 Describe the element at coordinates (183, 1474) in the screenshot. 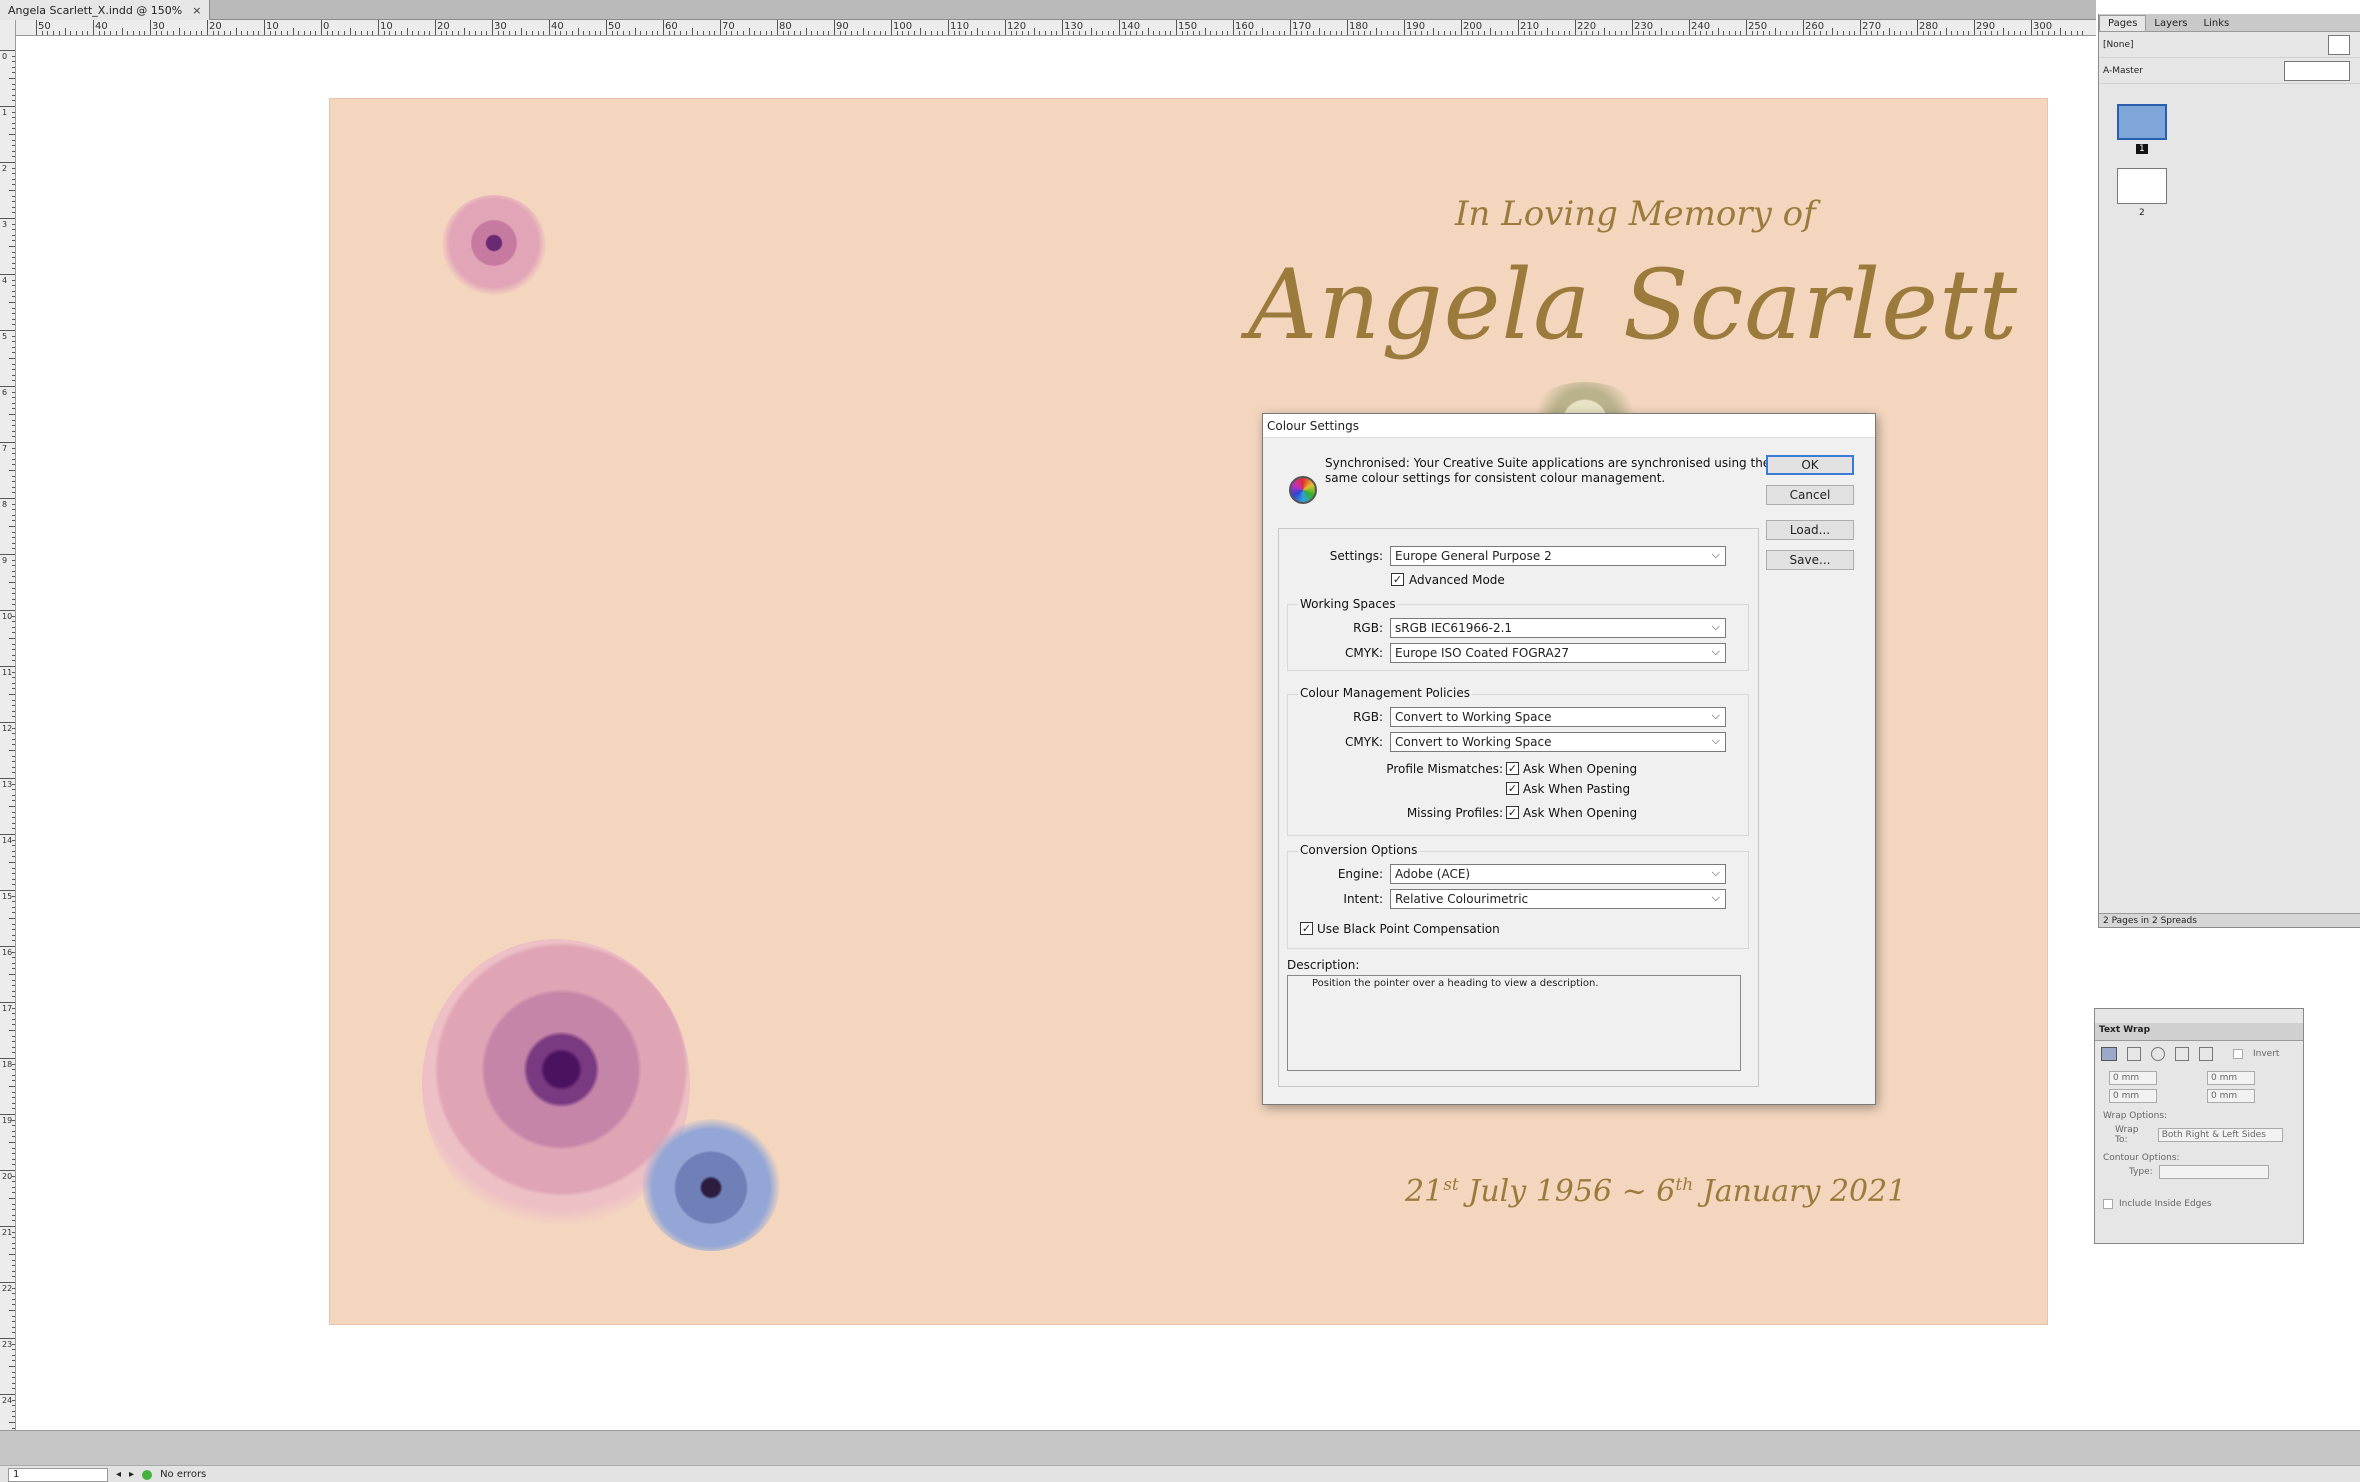

I see `preflight-status: No errors` at that location.